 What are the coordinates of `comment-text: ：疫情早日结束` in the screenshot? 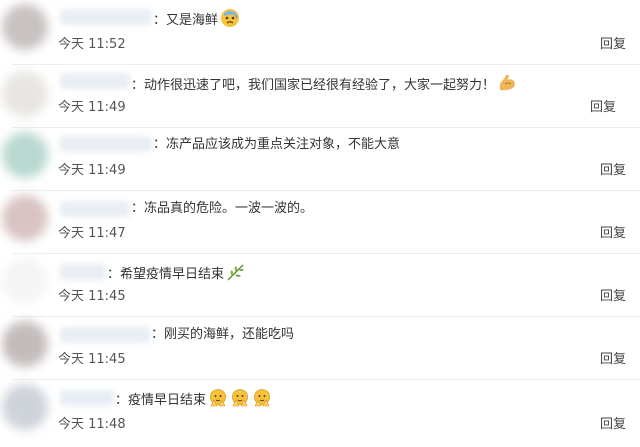 It's located at (193, 399).